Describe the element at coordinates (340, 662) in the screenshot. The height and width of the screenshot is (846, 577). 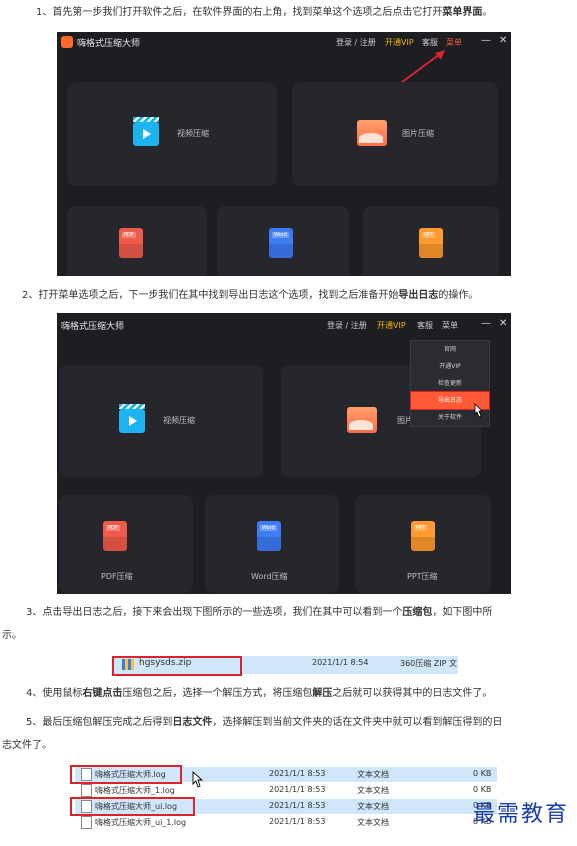
I see `zip-file-date: 2021/1/1 8:54` at that location.